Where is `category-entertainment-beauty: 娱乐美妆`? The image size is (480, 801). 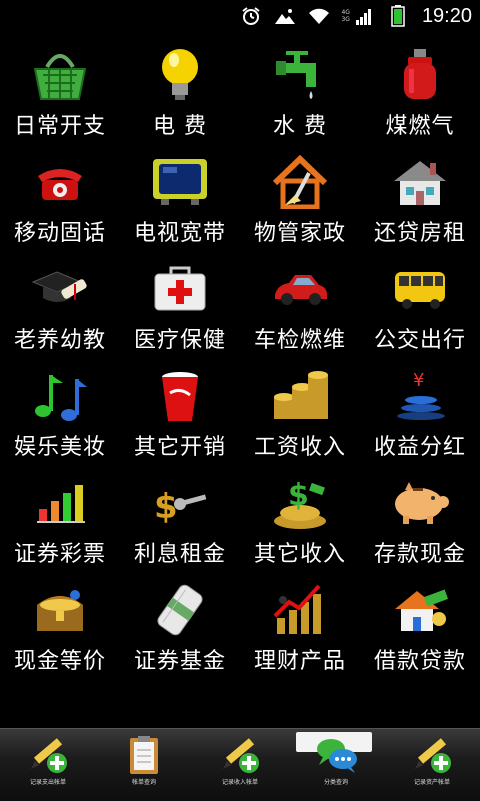
category-entertainment-beauty: 娱乐美妆 is located at coordinates (60, 414).